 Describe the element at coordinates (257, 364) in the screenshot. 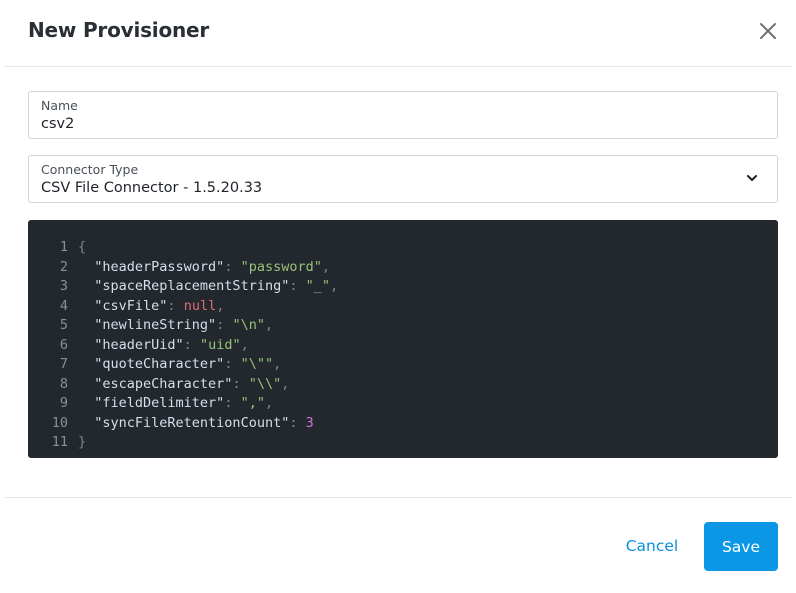

I see `json-value: "\""` at that location.